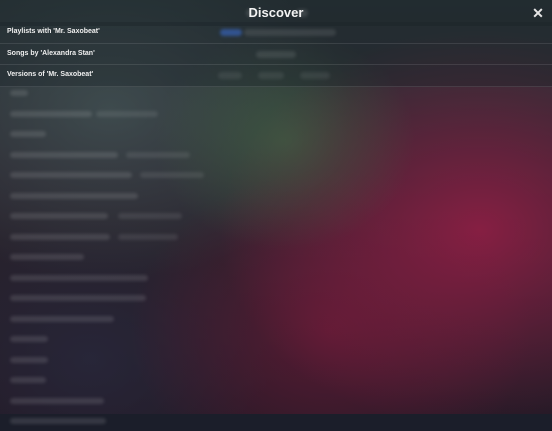 This screenshot has height=431, width=552. What do you see at coordinates (538, 13) in the screenshot?
I see `close-icon: ✕` at bounding box center [538, 13].